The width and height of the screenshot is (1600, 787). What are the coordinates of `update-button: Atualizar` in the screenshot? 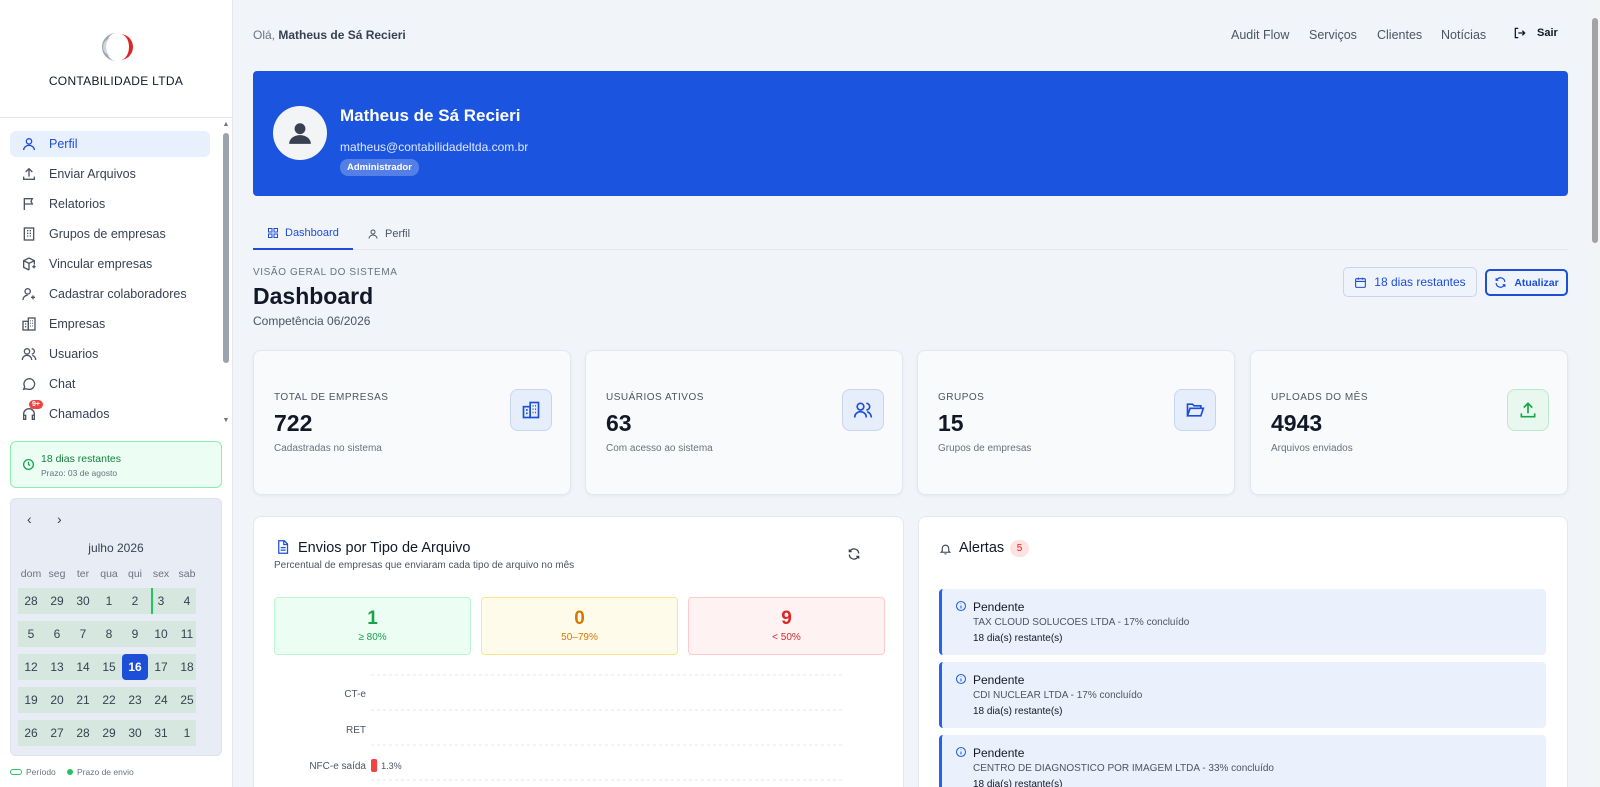 It's located at (1526, 282).